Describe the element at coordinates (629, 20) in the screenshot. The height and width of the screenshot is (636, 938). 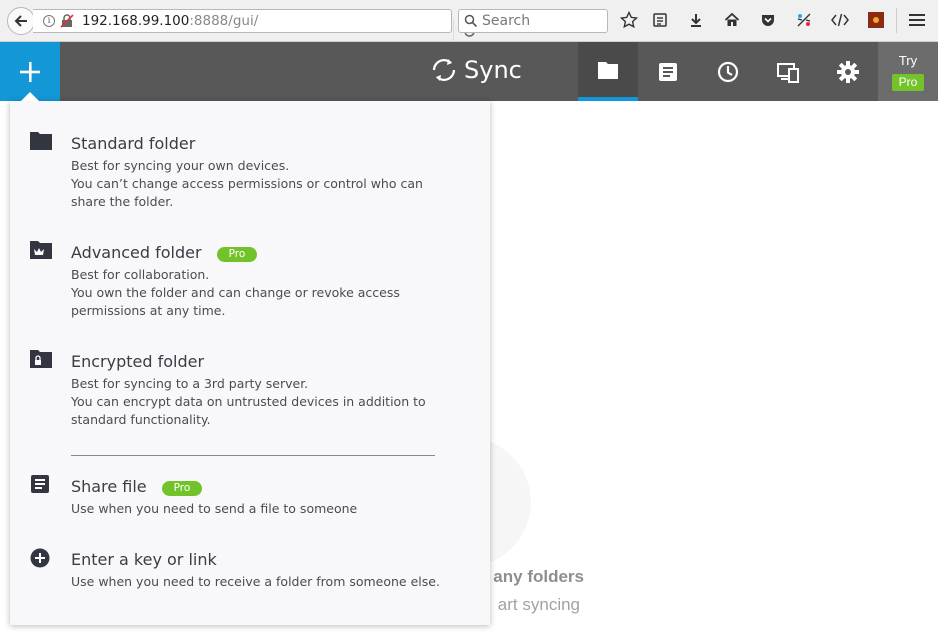
I see `bookmark-star-icon` at that location.